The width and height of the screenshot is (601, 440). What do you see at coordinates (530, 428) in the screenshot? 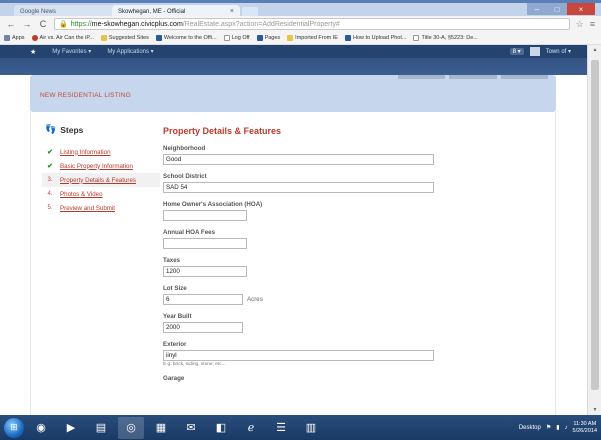
I see `desktop-toolbar-label: Desktop` at bounding box center [530, 428].